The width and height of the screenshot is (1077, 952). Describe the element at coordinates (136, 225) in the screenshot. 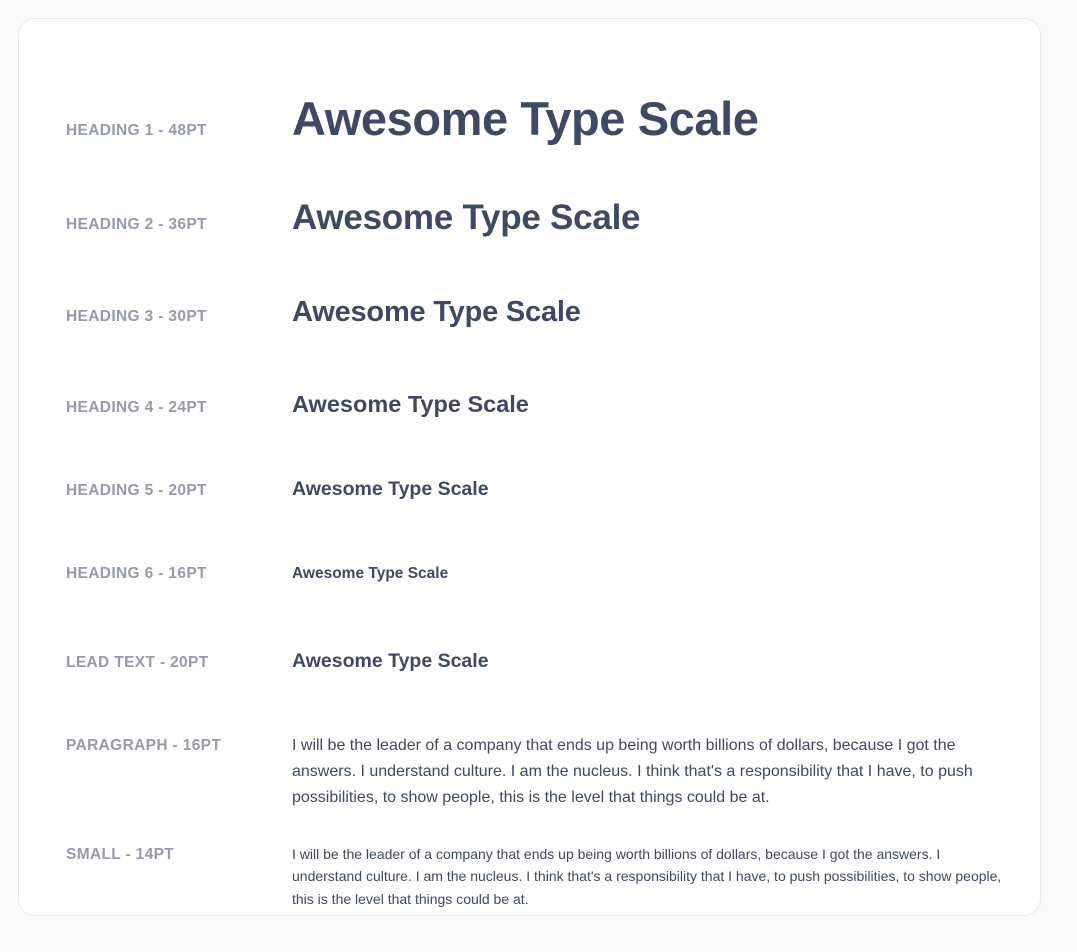

I see `type-scale-label-heading-2: HEADING 2 - 36PT` at that location.